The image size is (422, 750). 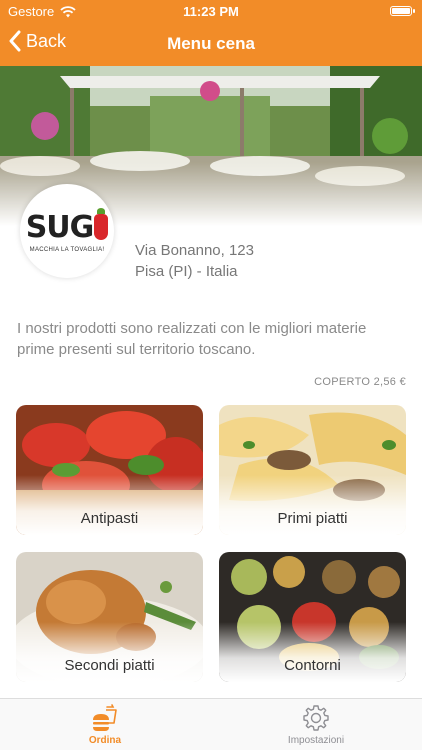 What do you see at coordinates (105, 717) in the screenshot?
I see `burger-drink-icon` at bounding box center [105, 717].